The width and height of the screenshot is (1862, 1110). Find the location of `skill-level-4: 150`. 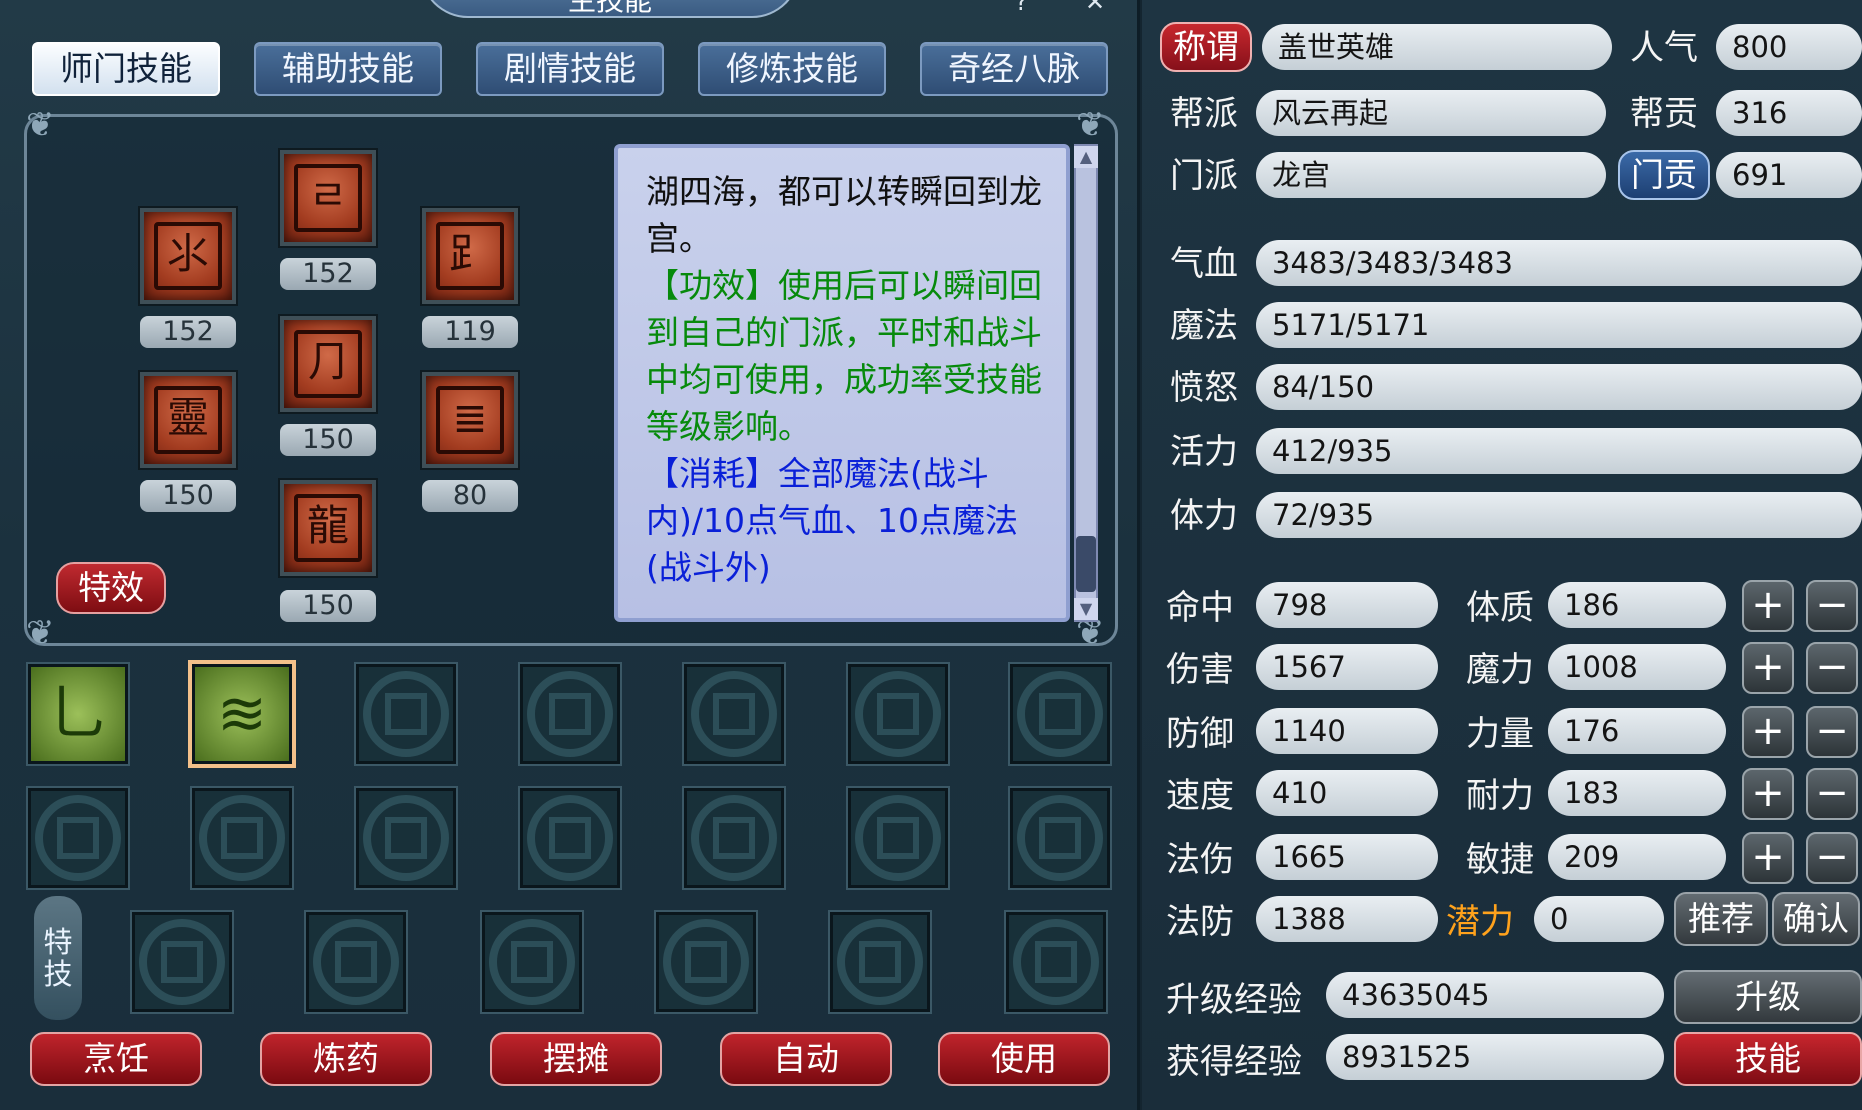

skill-level-4: 150 is located at coordinates (188, 496).